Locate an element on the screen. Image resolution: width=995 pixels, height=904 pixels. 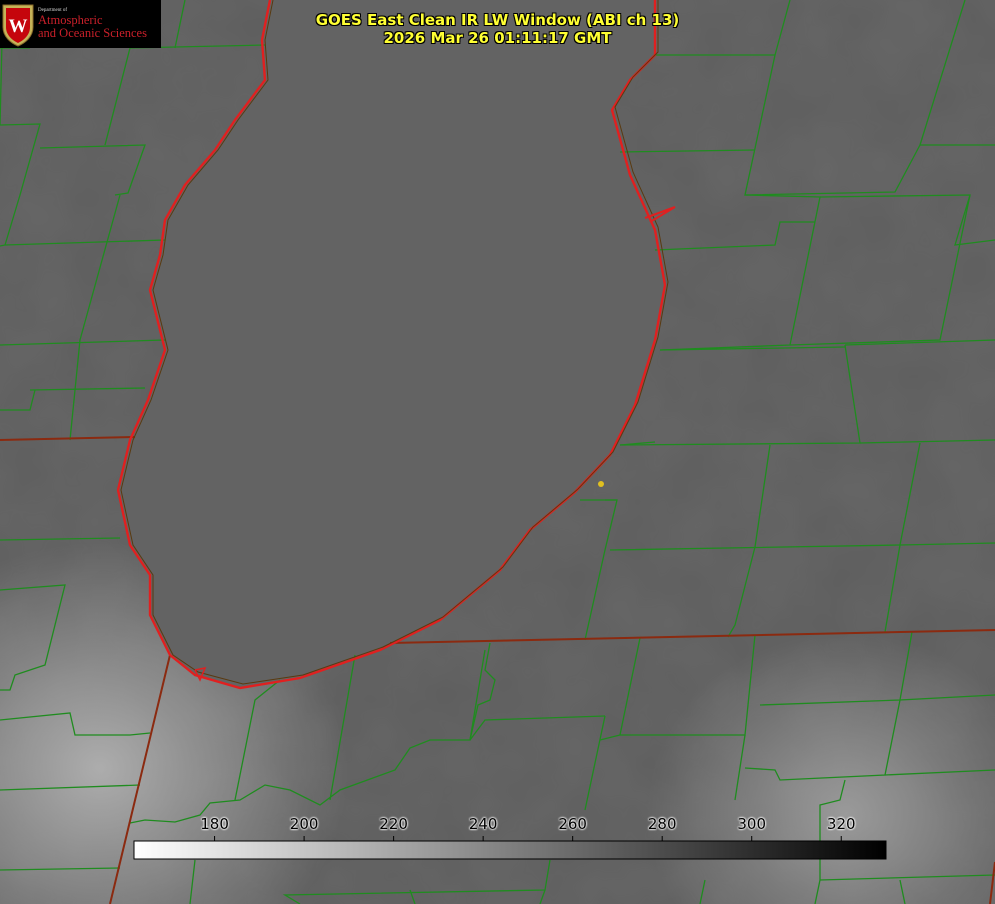
title-product: GOES East Clean IR LW Window (ABI ch 13) is located at coordinates (497, 20).